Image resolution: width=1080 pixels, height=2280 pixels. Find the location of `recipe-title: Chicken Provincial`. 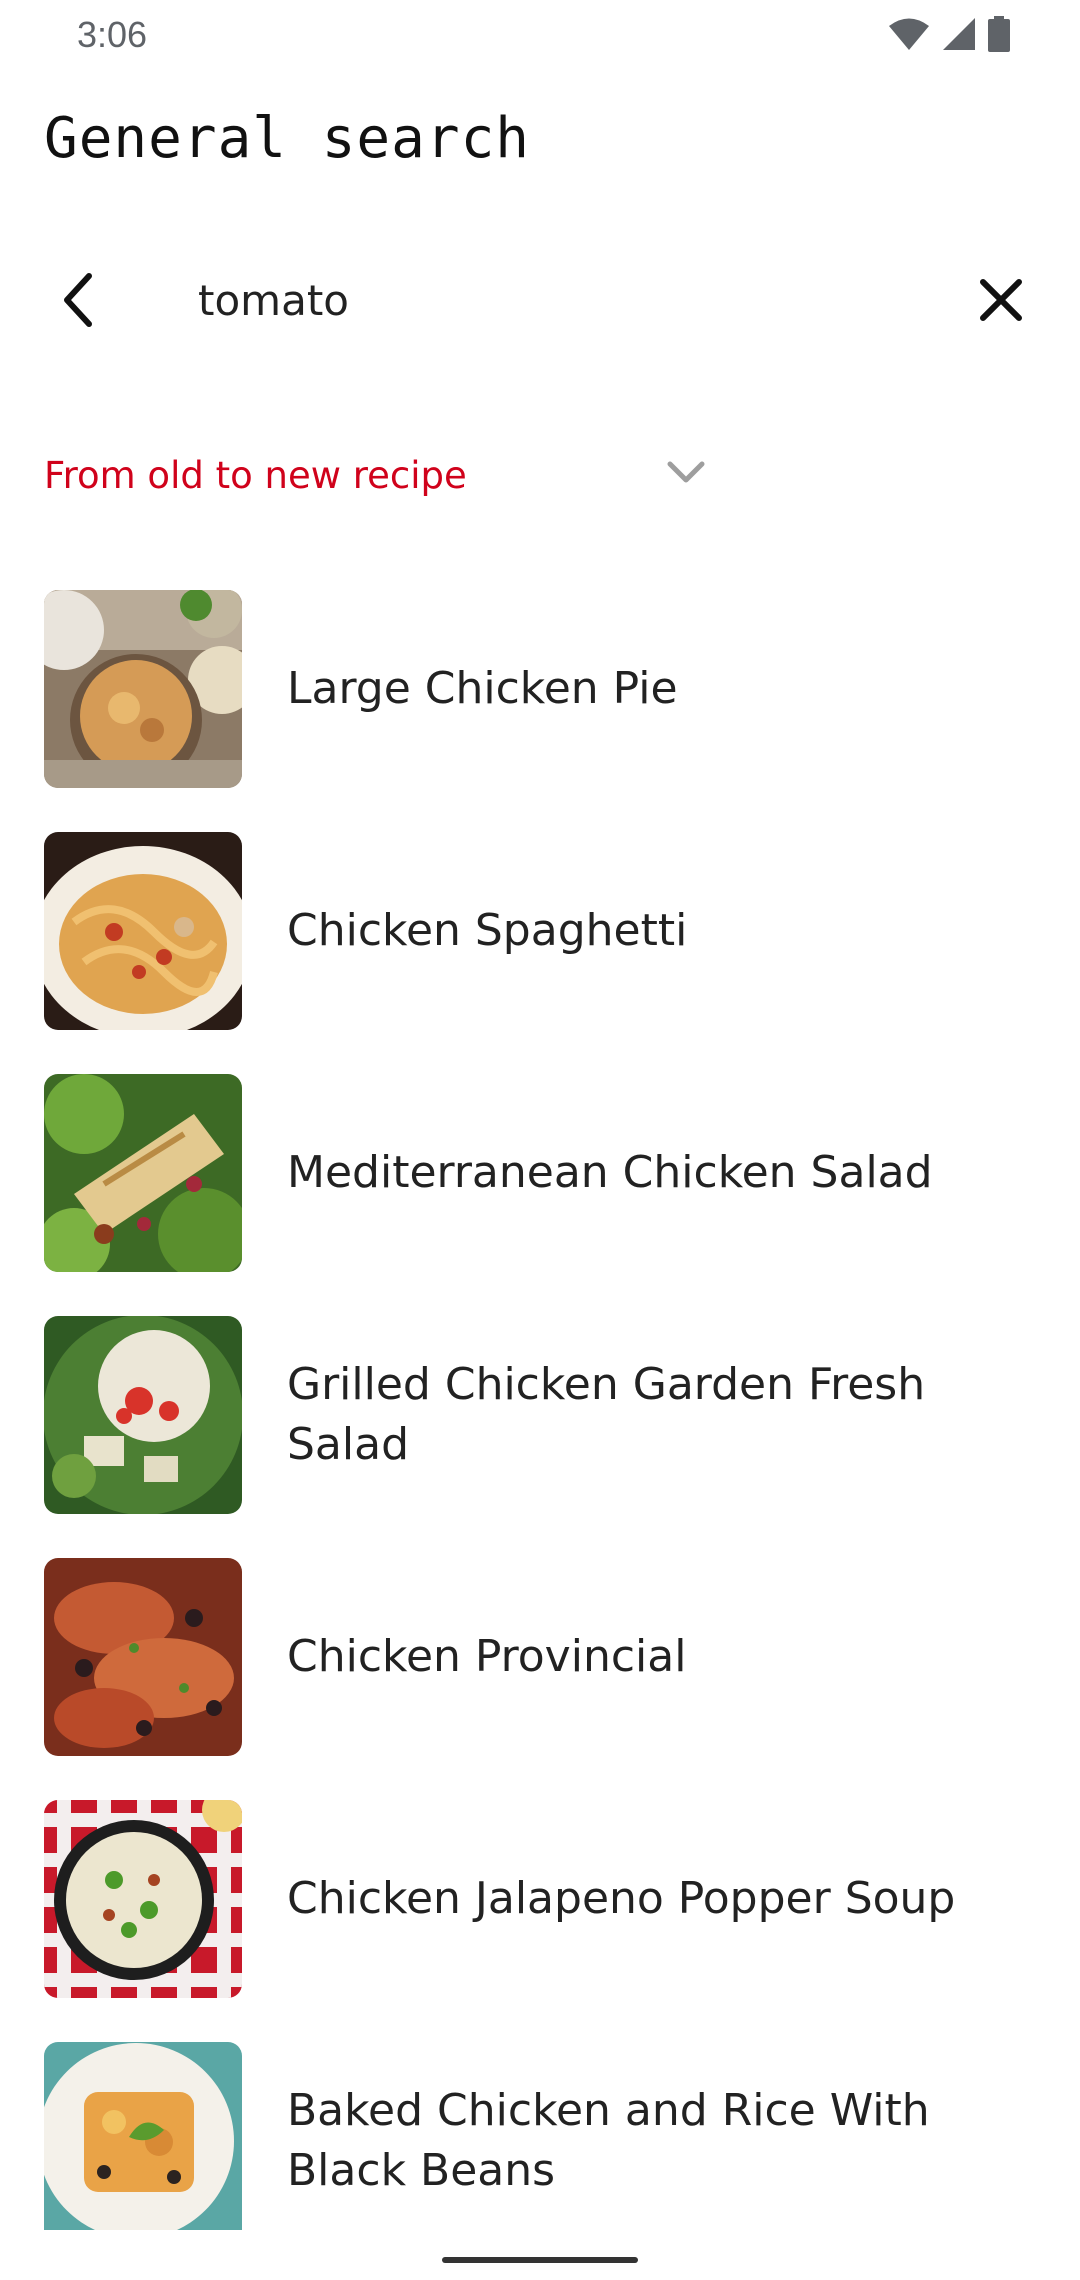

recipe-title: Chicken Provincial is located at coordinates (487, 1656).